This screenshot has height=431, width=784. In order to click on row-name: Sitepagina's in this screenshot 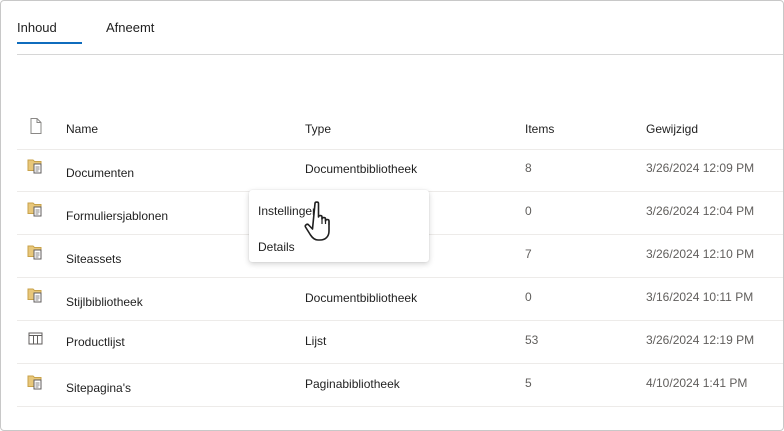, I will do `click(98, 388)`.